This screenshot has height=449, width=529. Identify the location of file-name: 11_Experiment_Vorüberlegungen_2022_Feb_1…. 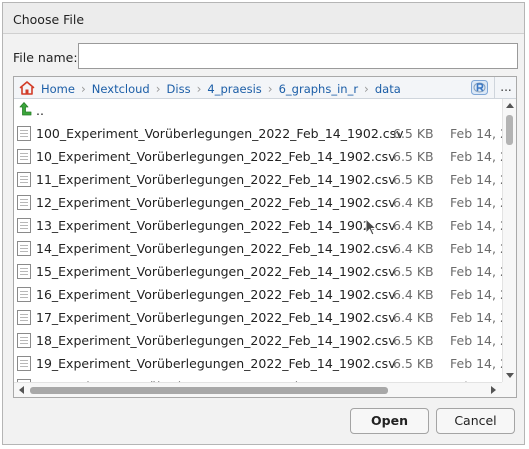
(216, 179).